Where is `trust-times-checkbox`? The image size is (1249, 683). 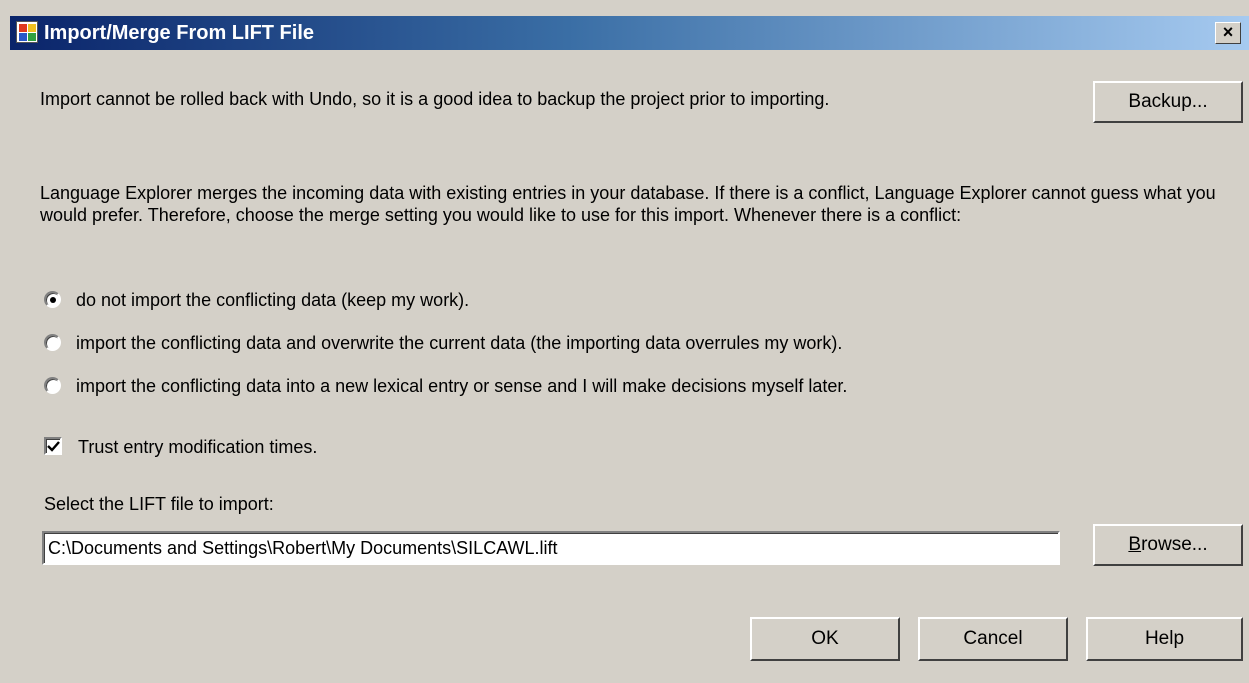 trust-times-checkbox is located at coordinates (53, 446).